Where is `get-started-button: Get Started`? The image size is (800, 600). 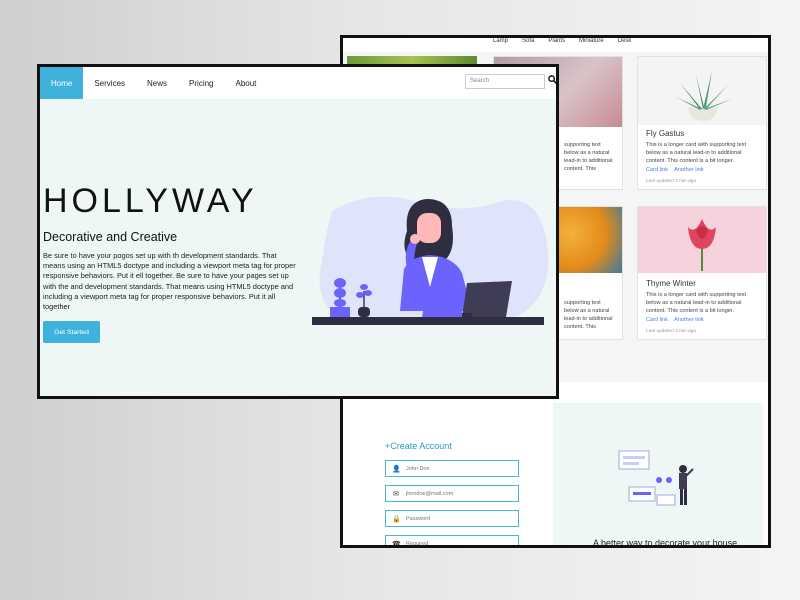
get-started-button: Get Started is located at coordinates (71, 332).